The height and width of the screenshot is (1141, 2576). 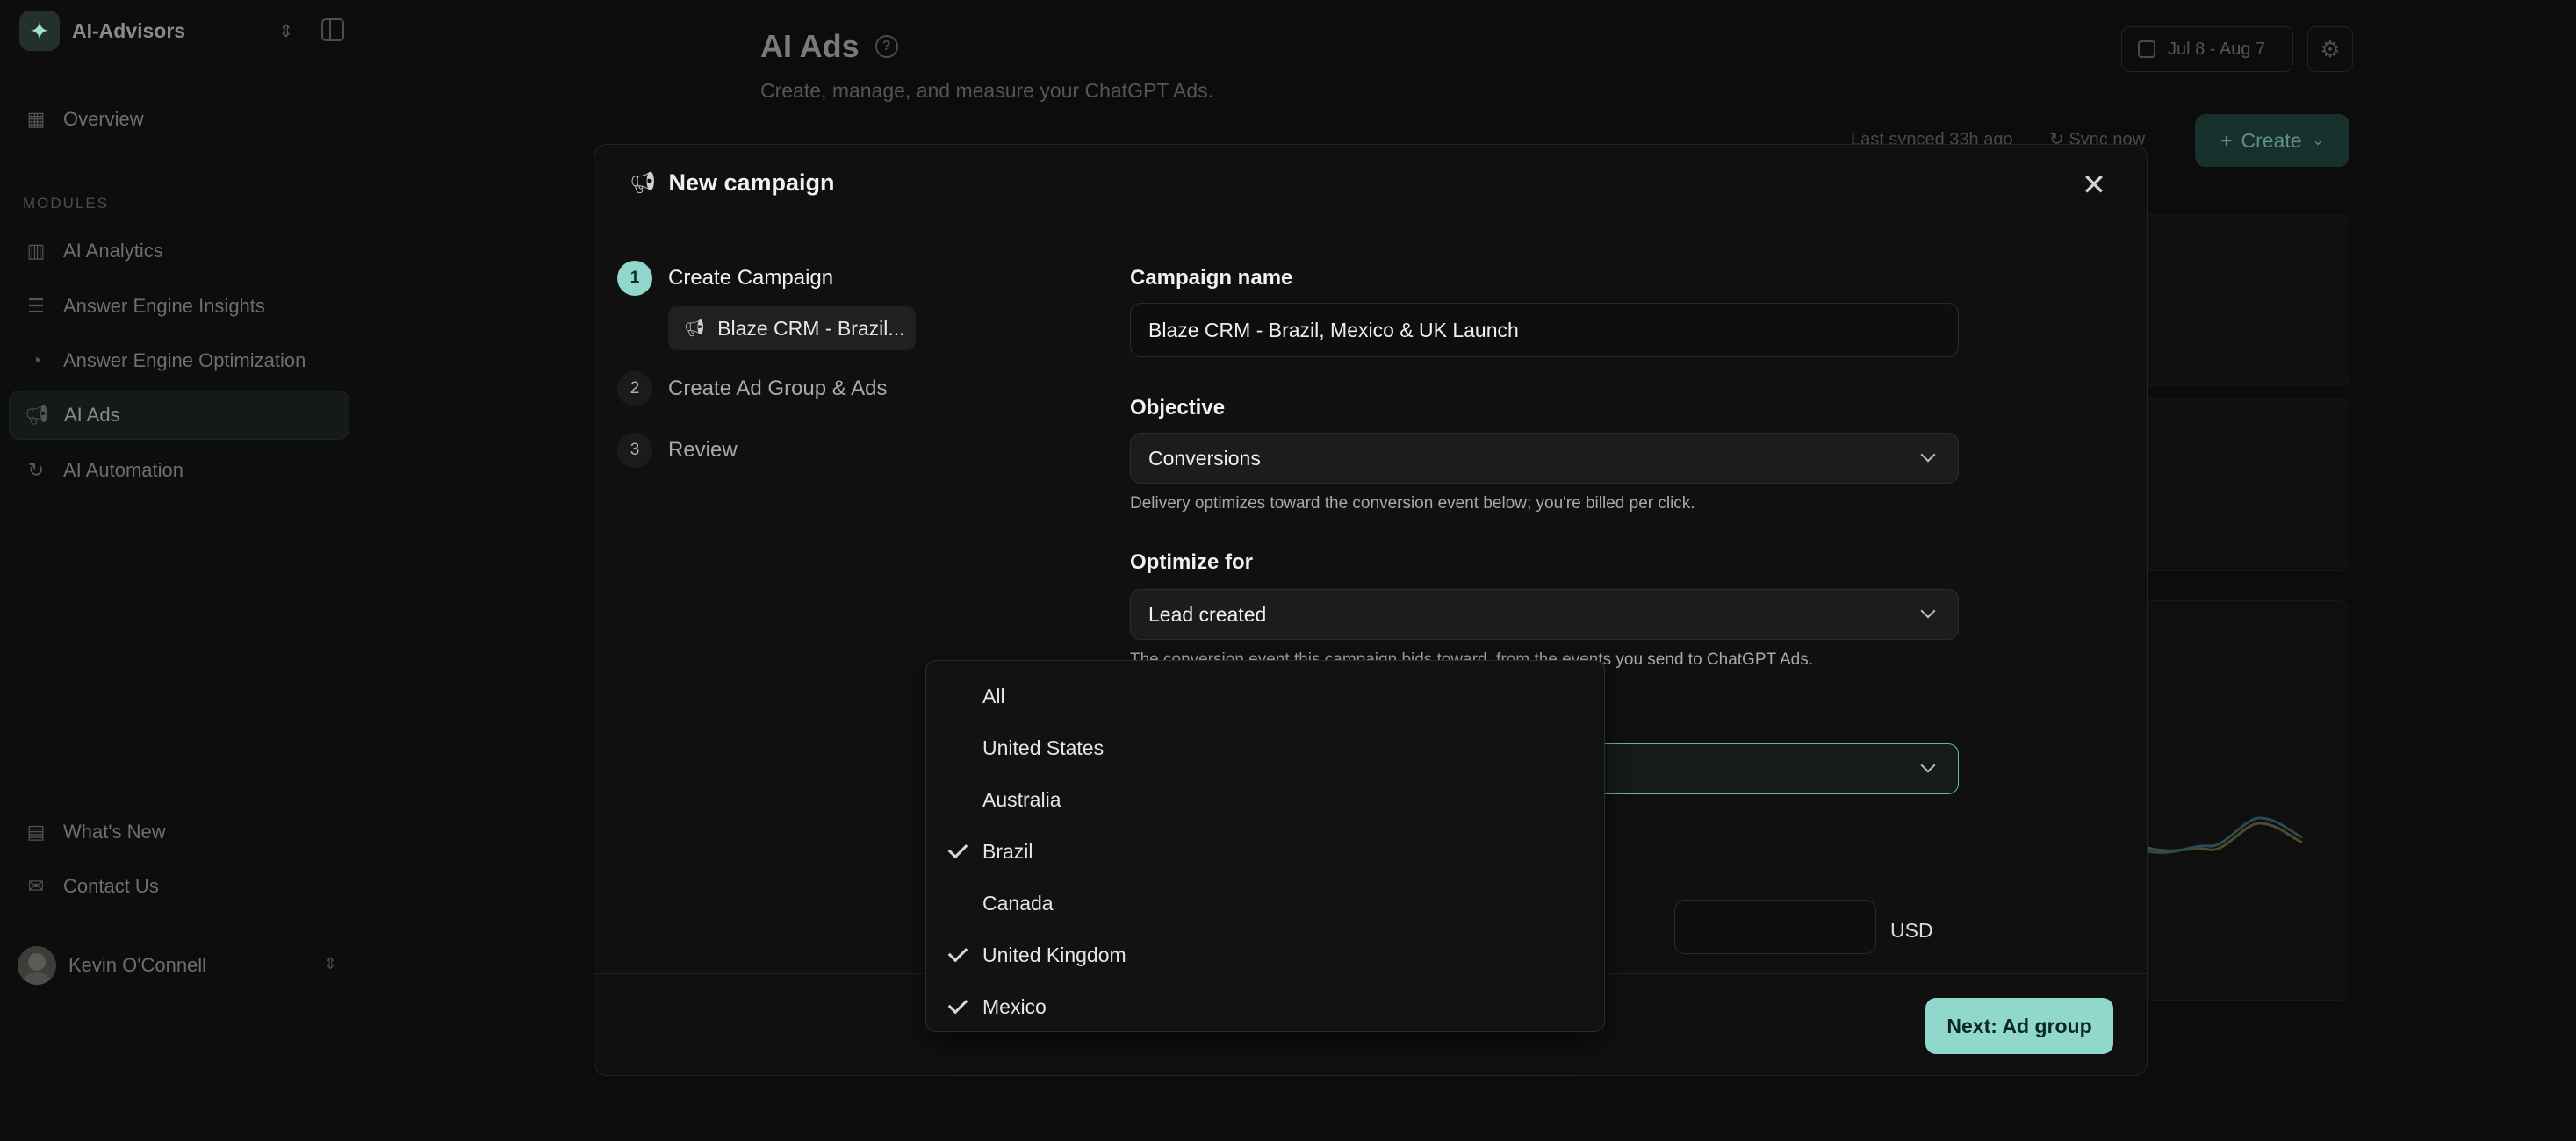 I want to click on objective-label: Objective, so click(x=1178, y=408).